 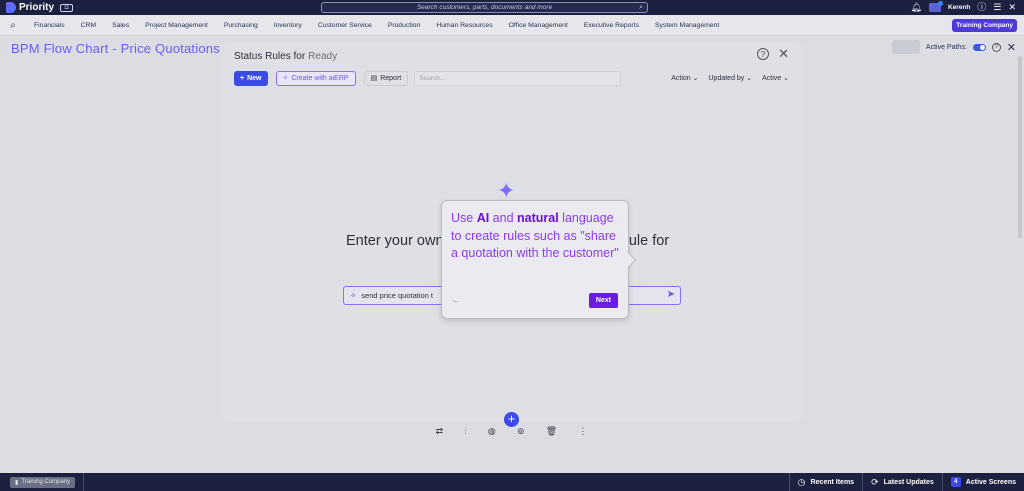 What do you see at coordinates (323, 56) in the screenshot?
I see `dialog-status: Ready` at bounding box center [323, 56].